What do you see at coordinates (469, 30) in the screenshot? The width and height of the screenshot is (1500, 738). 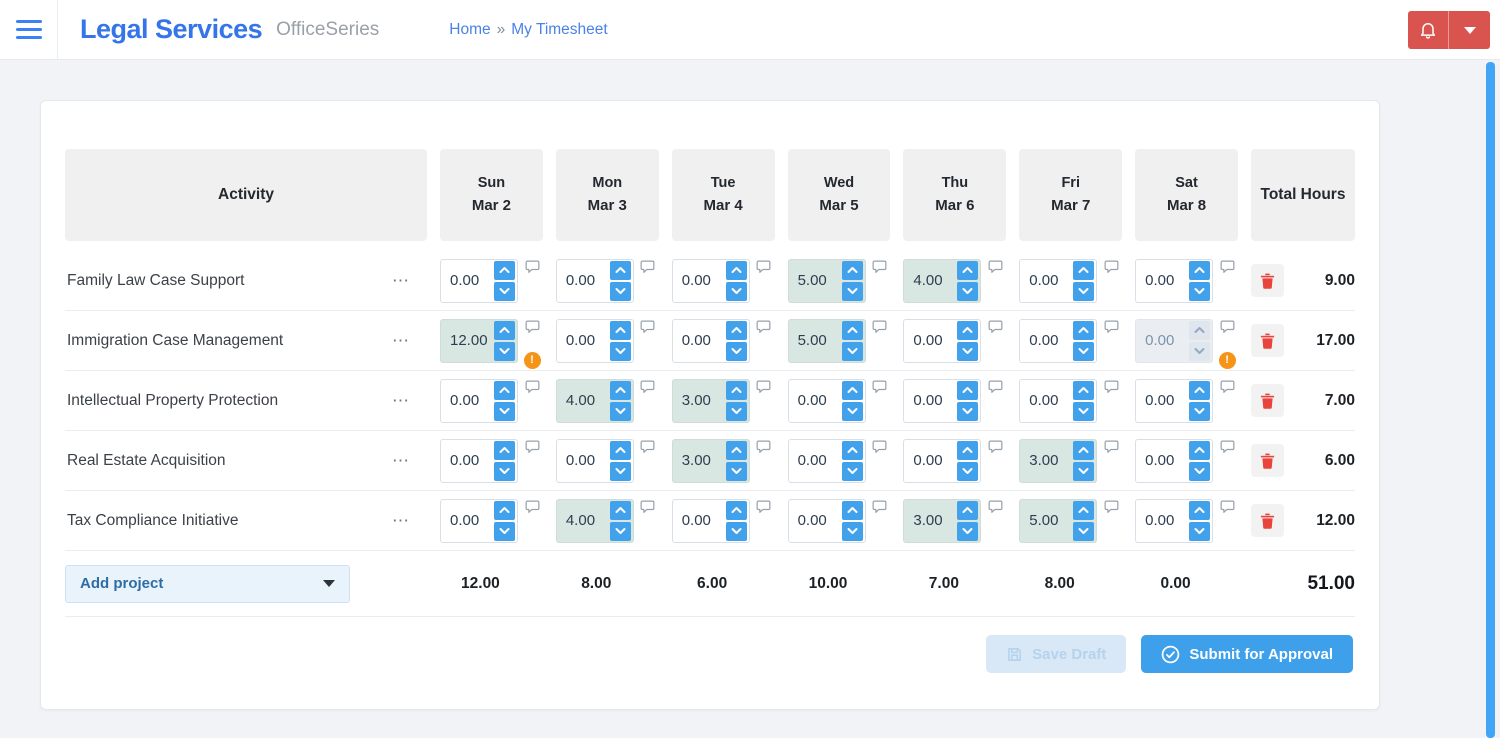 I see `breadcrumb-home-link: Home` at bounding box center [469, 30].